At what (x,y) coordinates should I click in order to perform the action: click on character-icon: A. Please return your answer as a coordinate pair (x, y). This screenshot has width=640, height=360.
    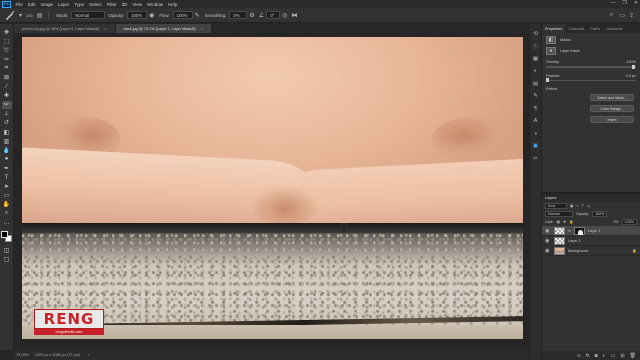
    Looking at the image, I should click on (535, 121).